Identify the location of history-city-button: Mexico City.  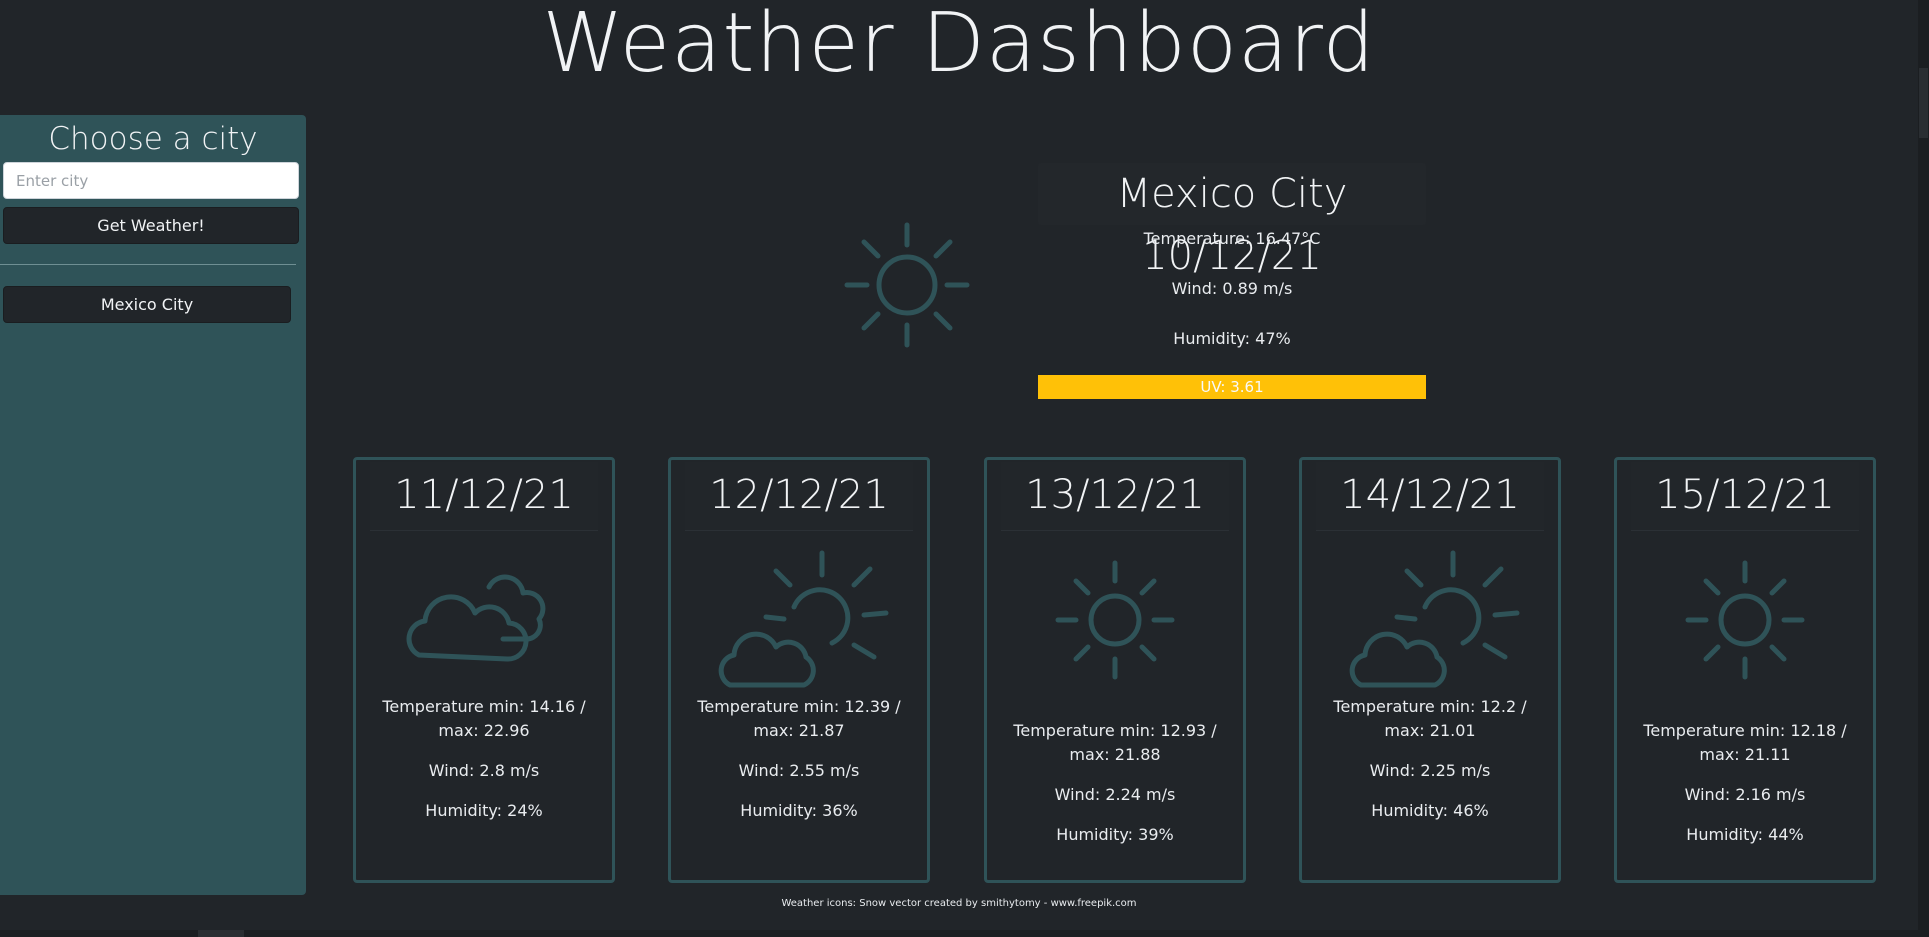
(147, 304).